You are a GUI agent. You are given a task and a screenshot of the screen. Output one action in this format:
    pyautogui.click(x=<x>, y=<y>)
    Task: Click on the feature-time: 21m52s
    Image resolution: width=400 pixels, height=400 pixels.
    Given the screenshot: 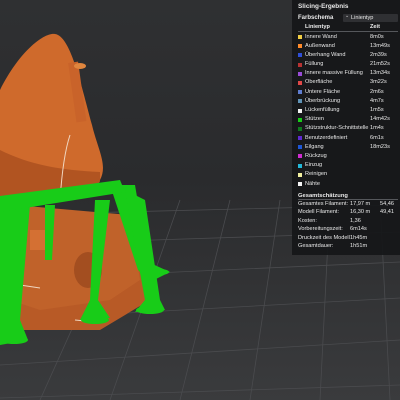 What is the action you would take?
    pyautogui.click(x=380, y=64)
    